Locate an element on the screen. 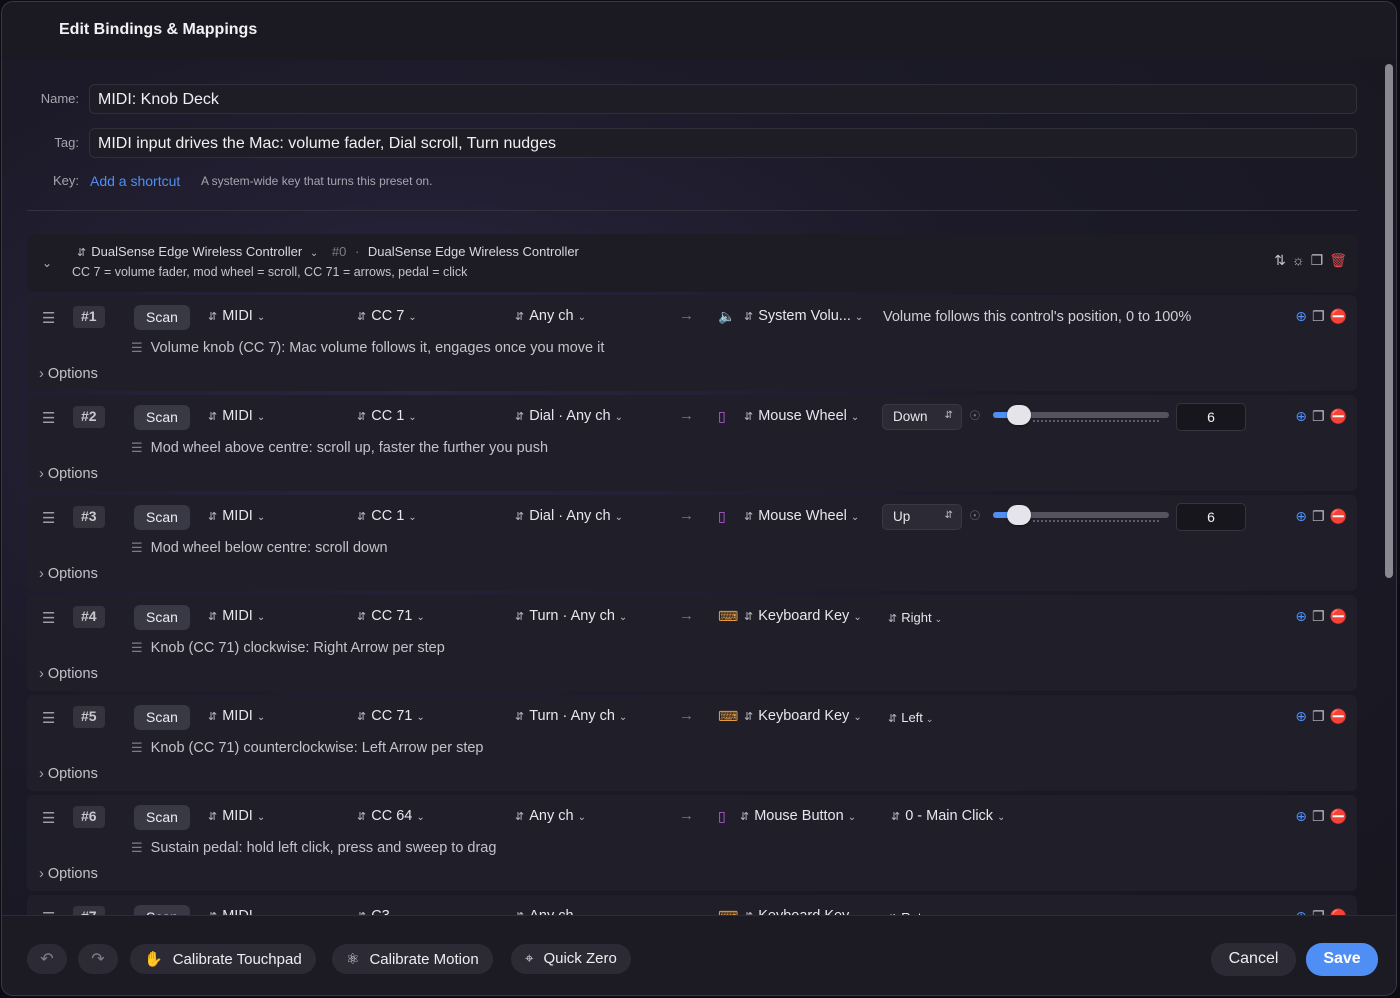 The image size is (1400, 998). target-value: Mouse Wheel is located at coordinates (802, 516).